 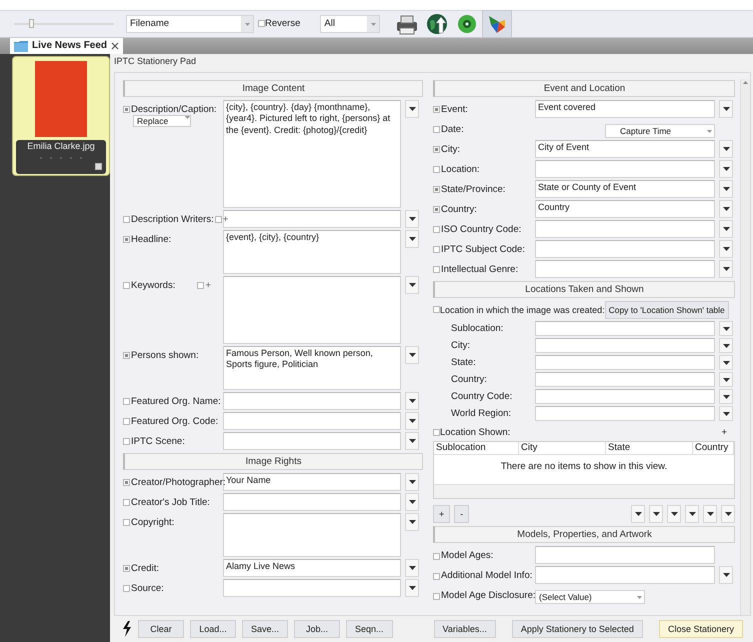 I want to click on scroll-up-icon, so click(x=745, y=82).